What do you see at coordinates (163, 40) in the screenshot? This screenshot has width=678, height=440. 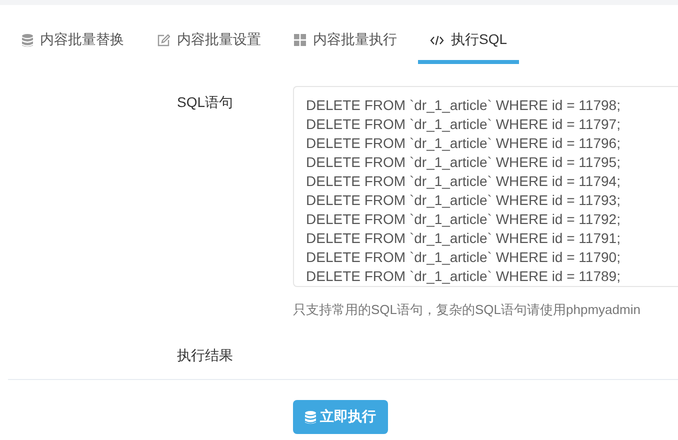 I see `edit-icon` at bounding box center [163, 40].